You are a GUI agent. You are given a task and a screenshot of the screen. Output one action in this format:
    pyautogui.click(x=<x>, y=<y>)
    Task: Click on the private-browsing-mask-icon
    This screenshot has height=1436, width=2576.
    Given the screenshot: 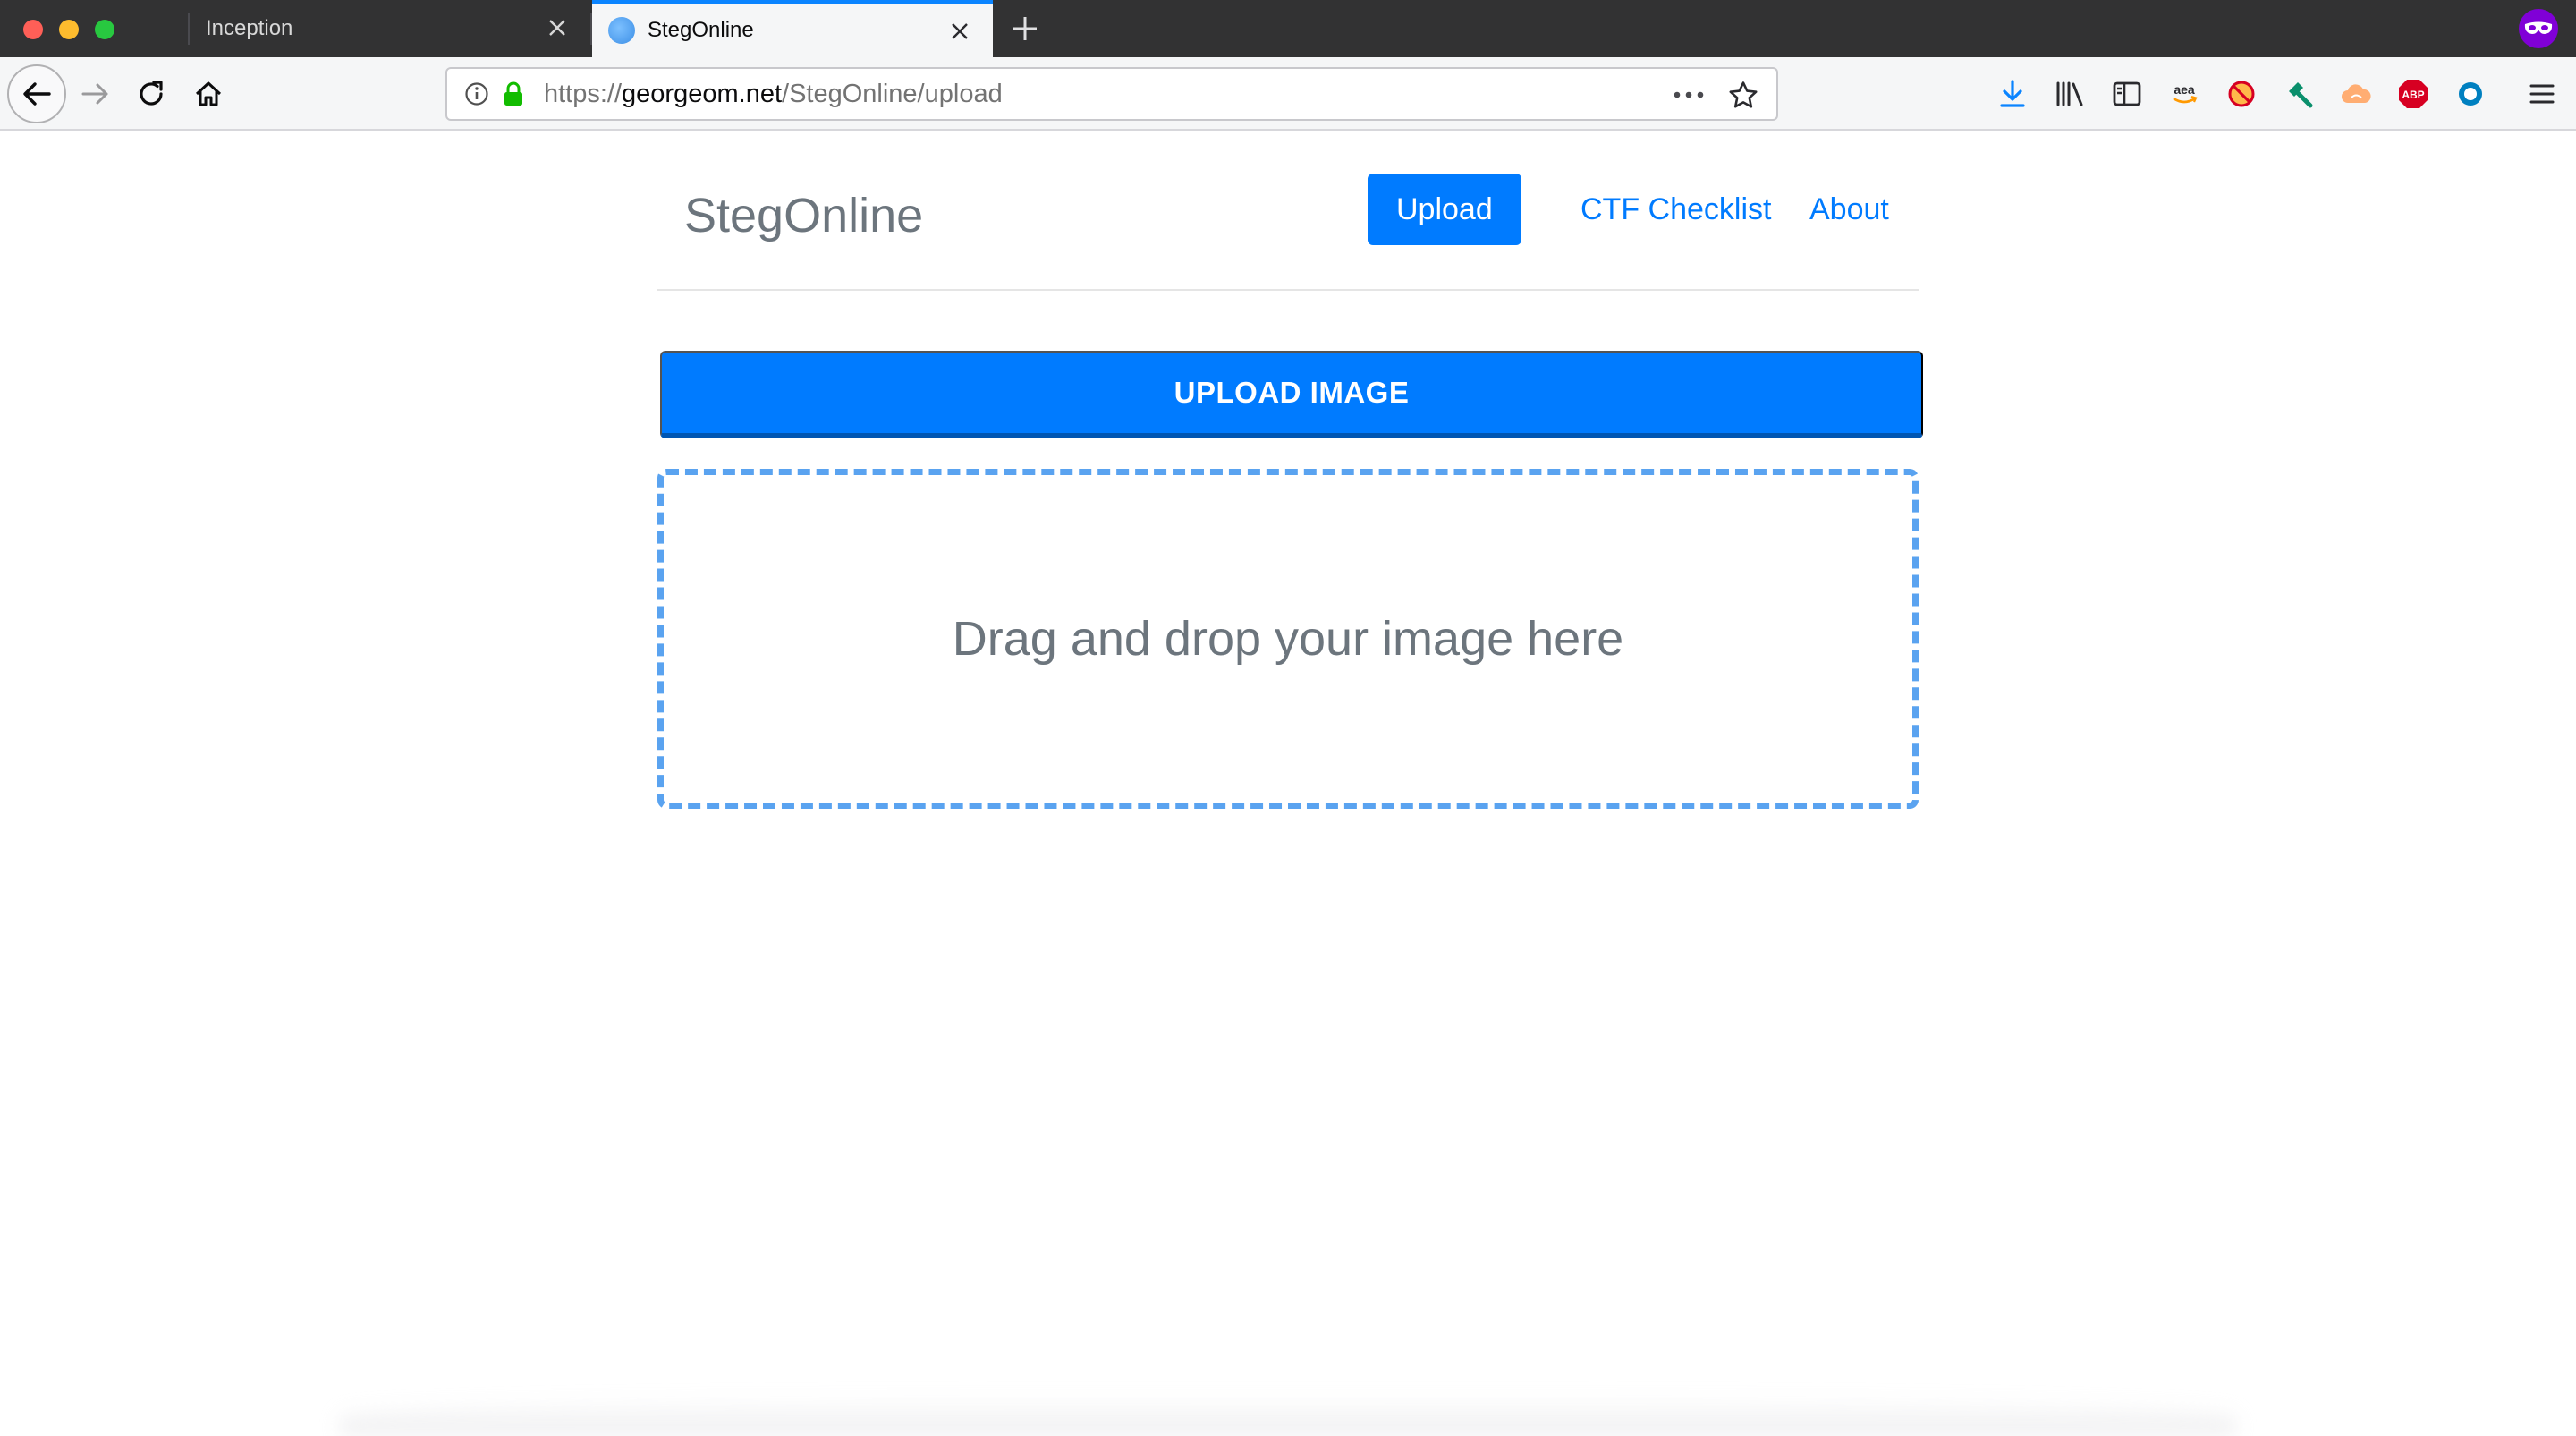 What is the action you would take?
    pyautogui.click(x=2538, y=28)
    